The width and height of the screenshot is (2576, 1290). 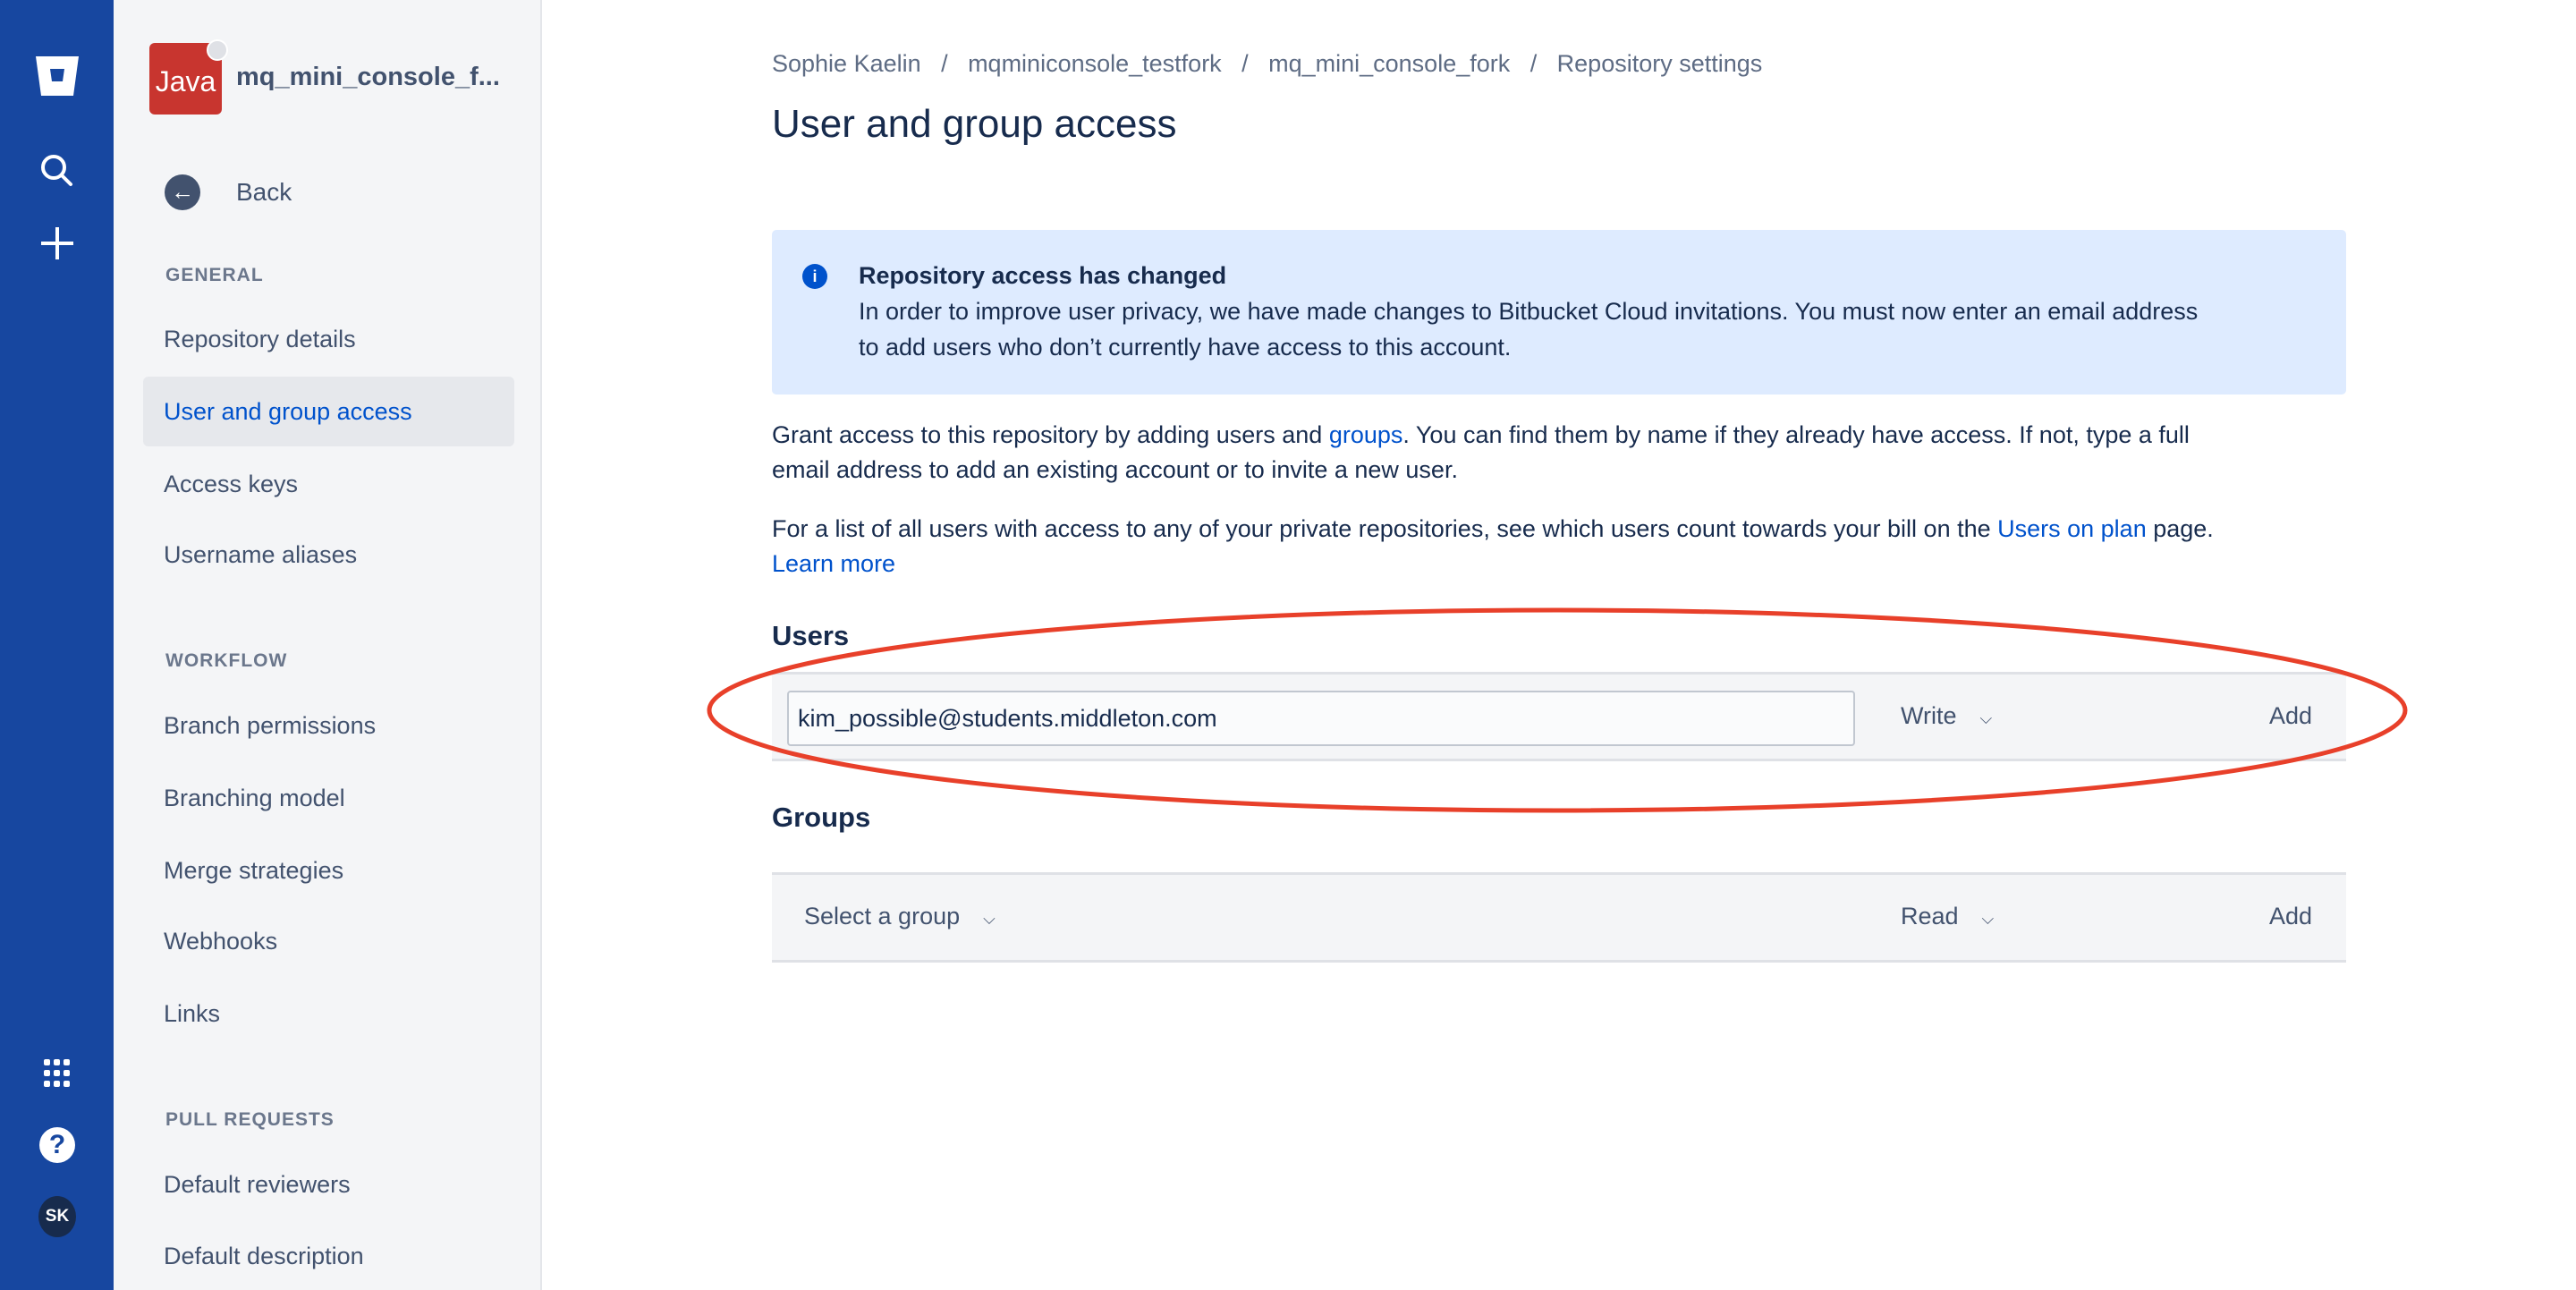 I want to click on back-arrow-icon: ←, so click(x=182, y=192).